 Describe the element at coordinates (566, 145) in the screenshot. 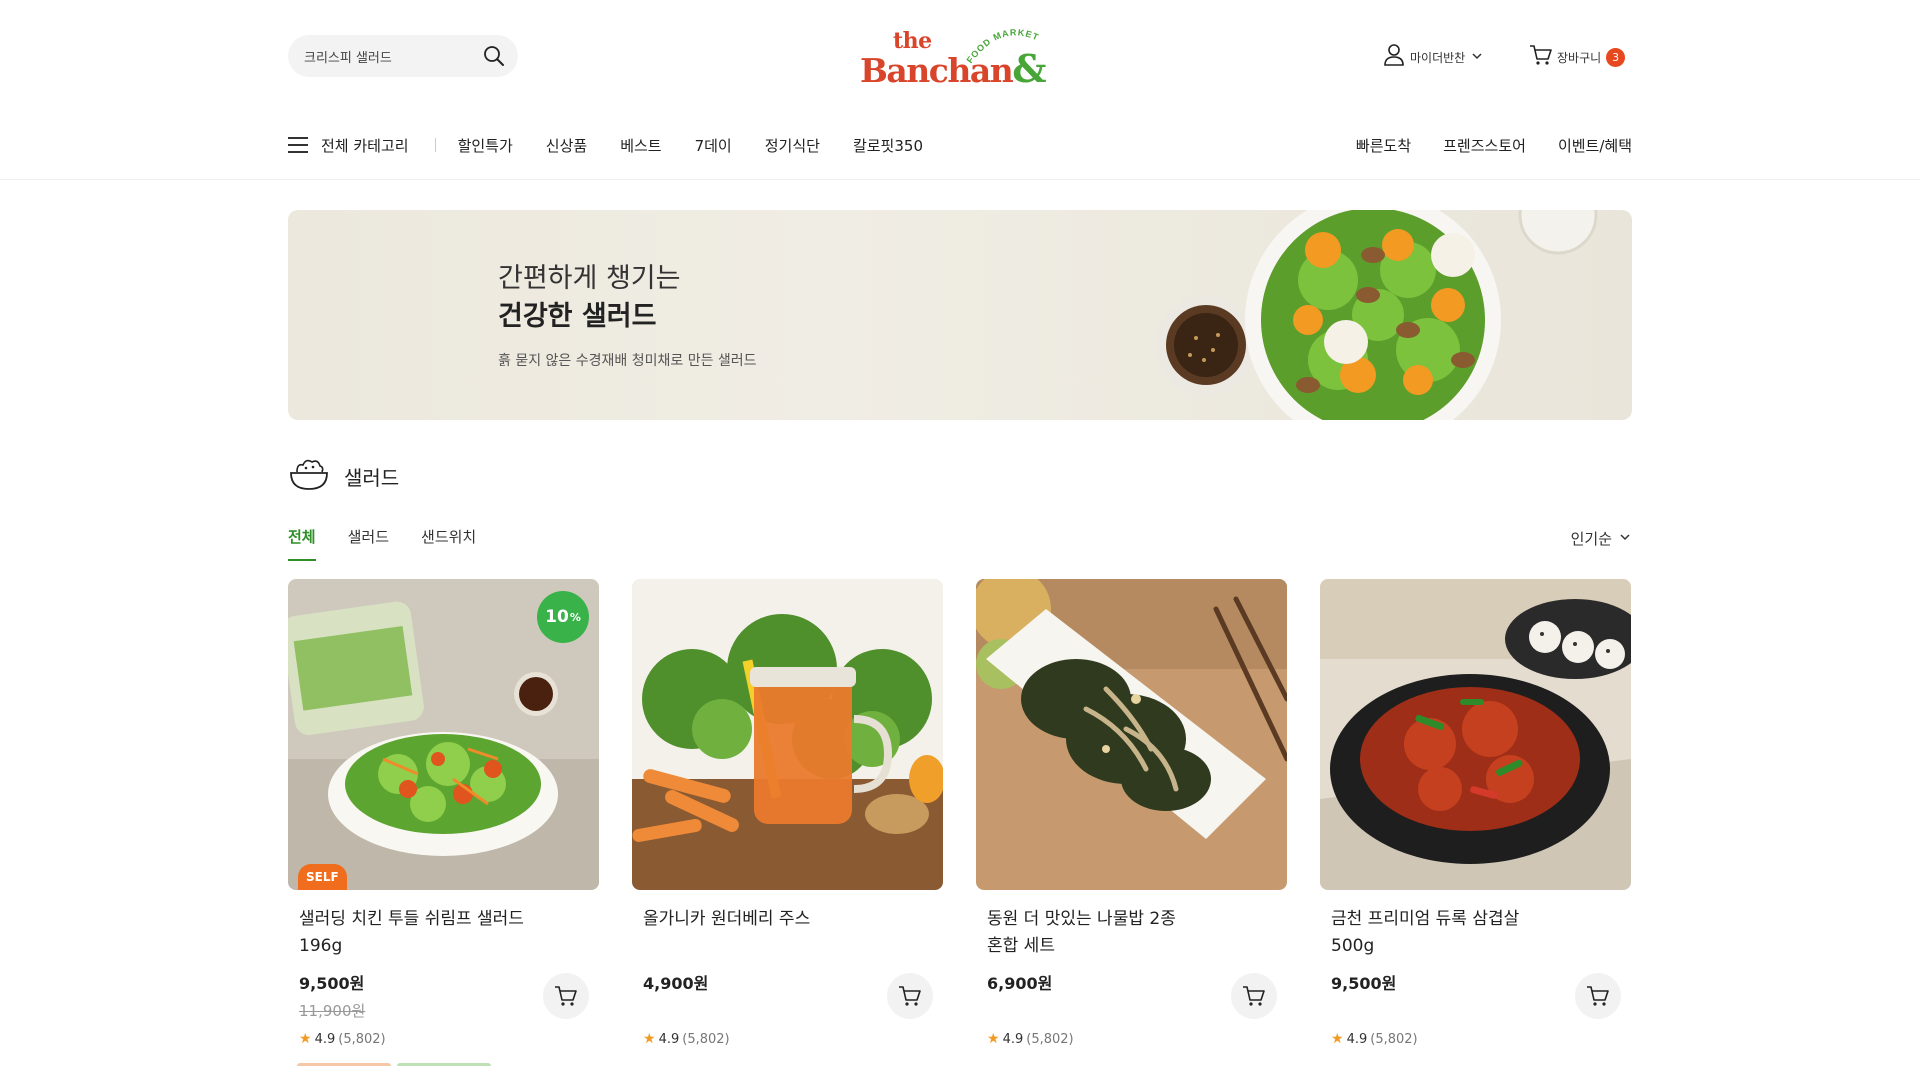

I see `nav-item-new: 신상품` at that location.